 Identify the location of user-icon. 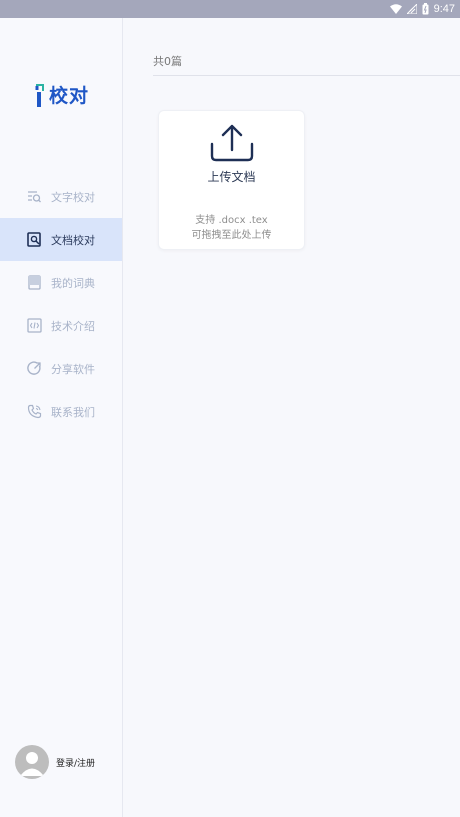
(32, 764).